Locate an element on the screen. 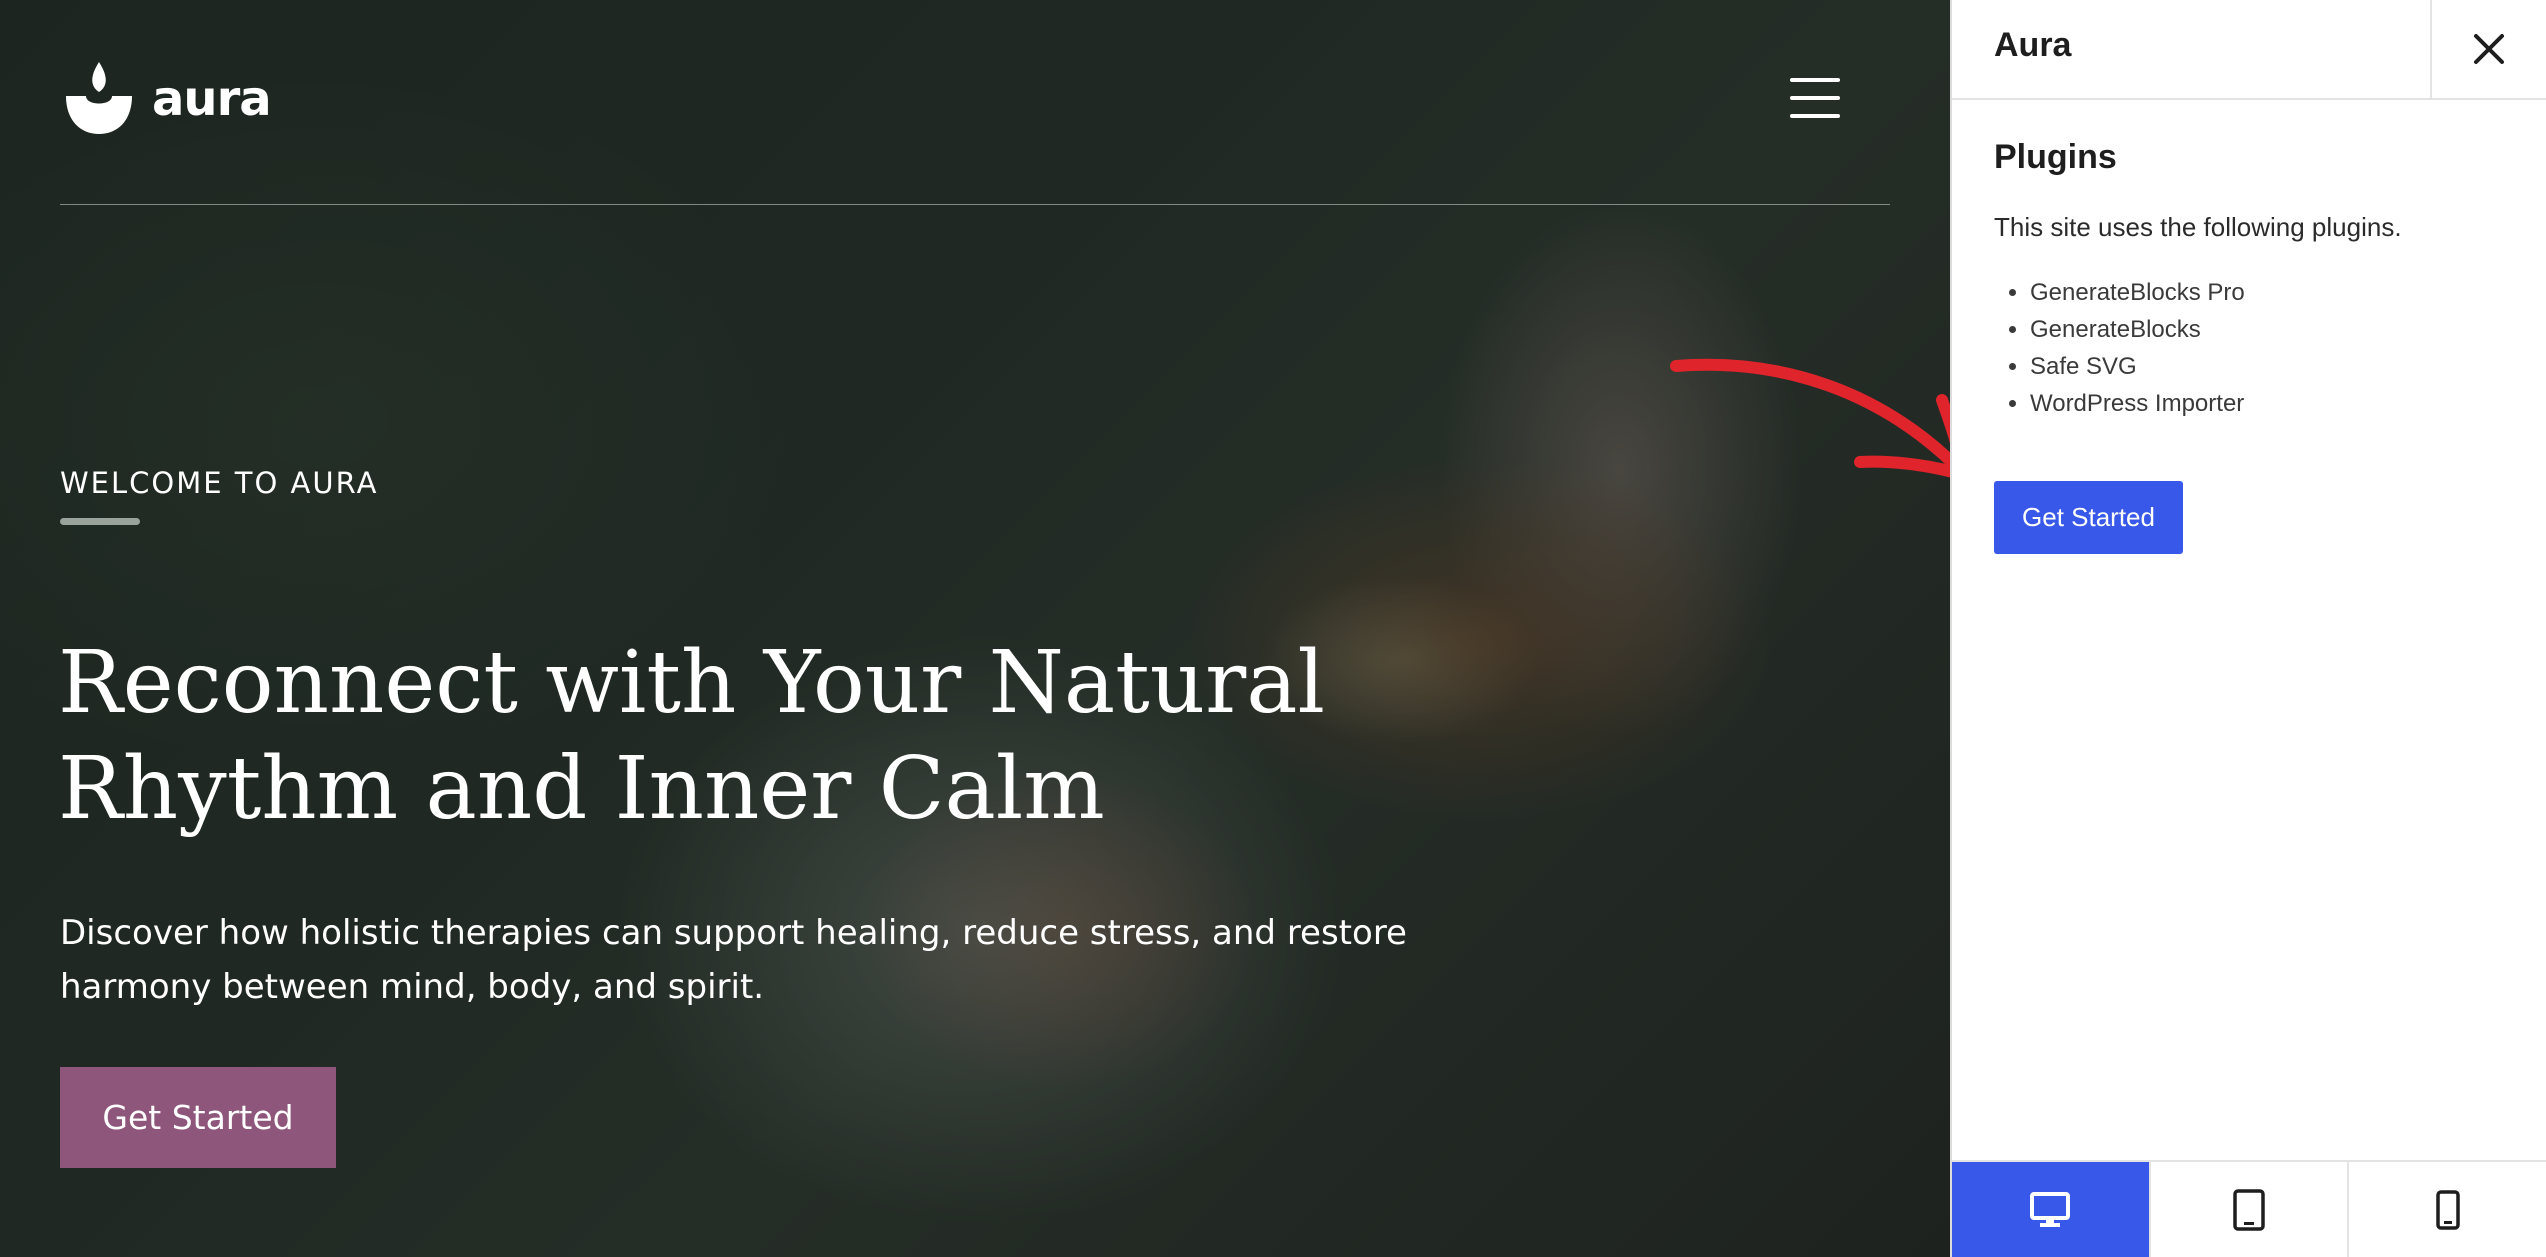  hero-title-line-1: Reconnect with Your Natural is located at coordinates (691, 683).